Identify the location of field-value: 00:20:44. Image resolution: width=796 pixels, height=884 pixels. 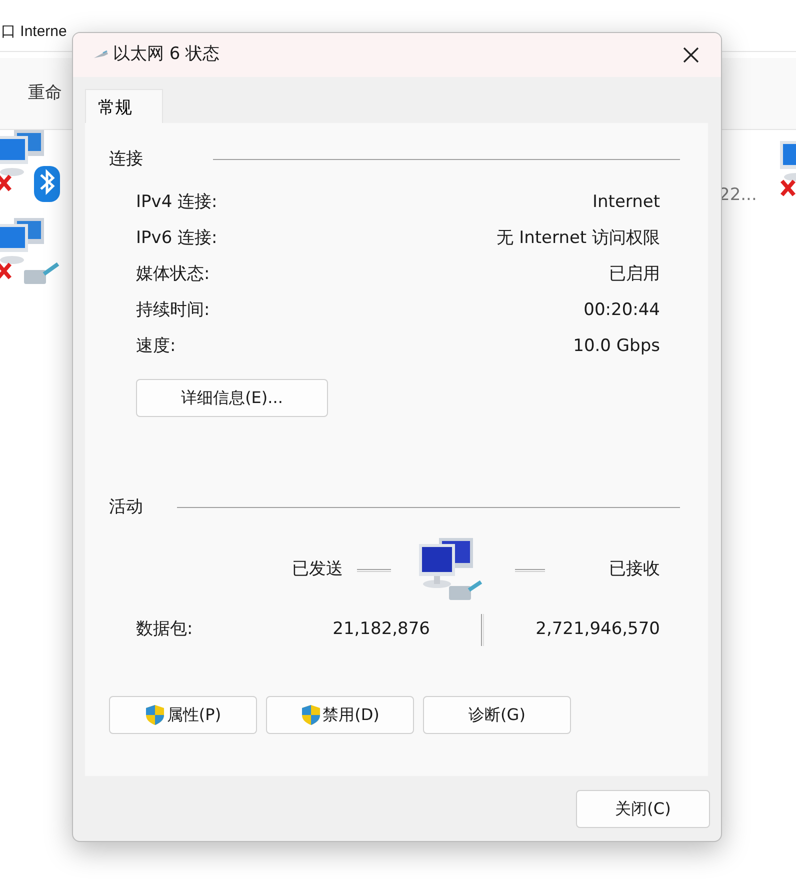
(622, 310).